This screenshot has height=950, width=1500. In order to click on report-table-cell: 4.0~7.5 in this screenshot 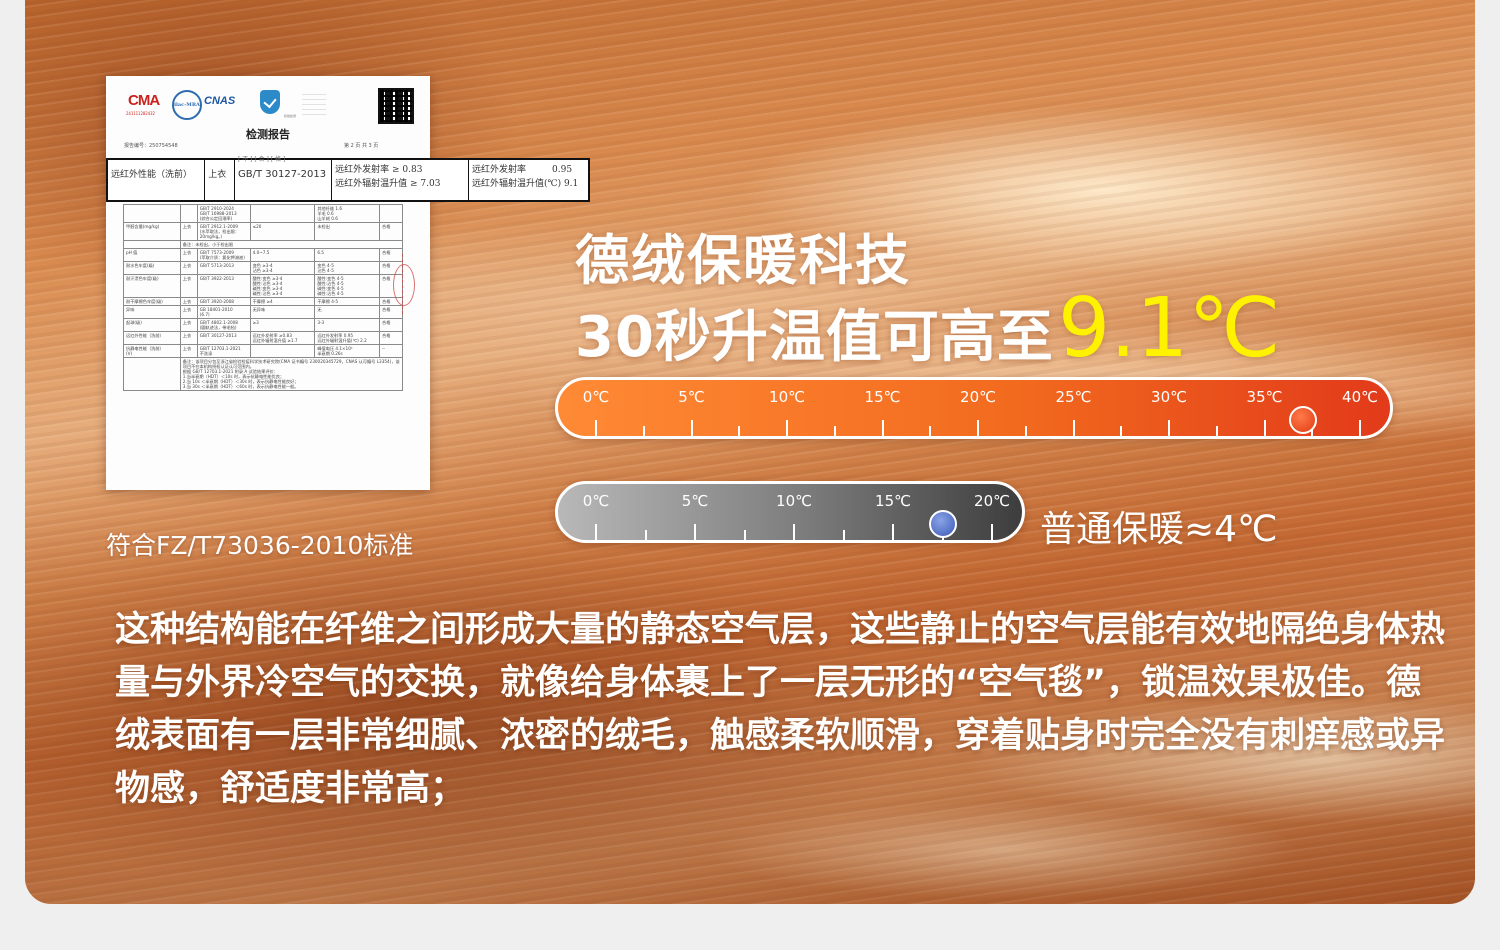, I will do `click(282, 255)`.